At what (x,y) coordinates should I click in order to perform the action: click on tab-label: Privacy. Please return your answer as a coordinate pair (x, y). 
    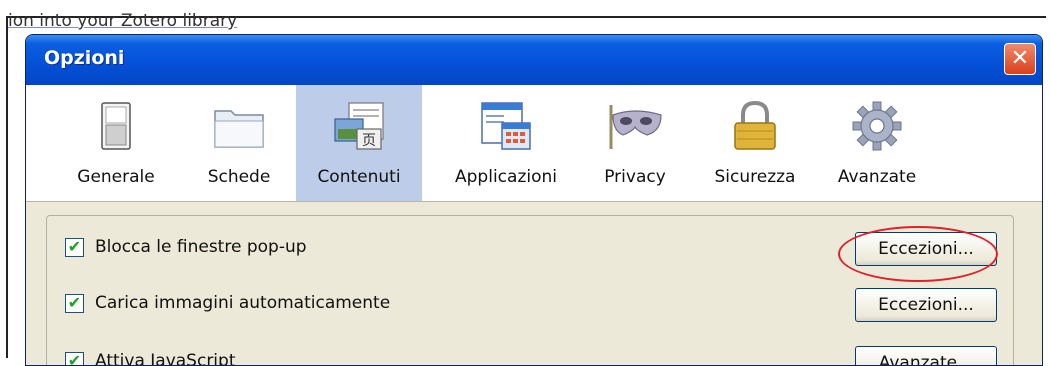
    Looking at the image, I should click on (635, 177).